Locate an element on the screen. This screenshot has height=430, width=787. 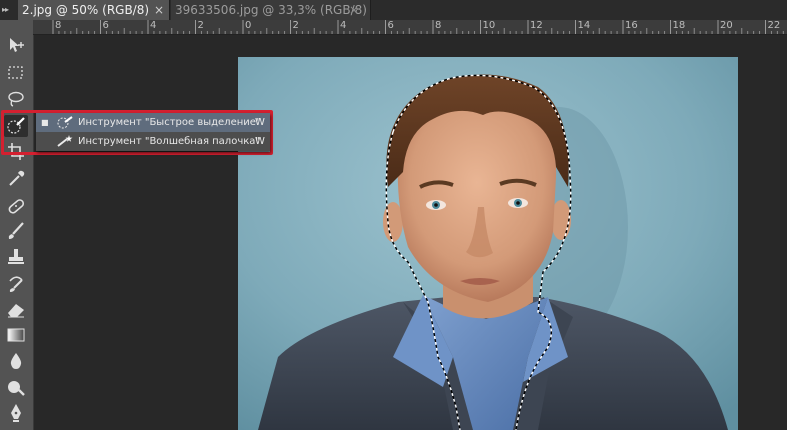
ruler-label: 18 is located at coordinates (679, 25).